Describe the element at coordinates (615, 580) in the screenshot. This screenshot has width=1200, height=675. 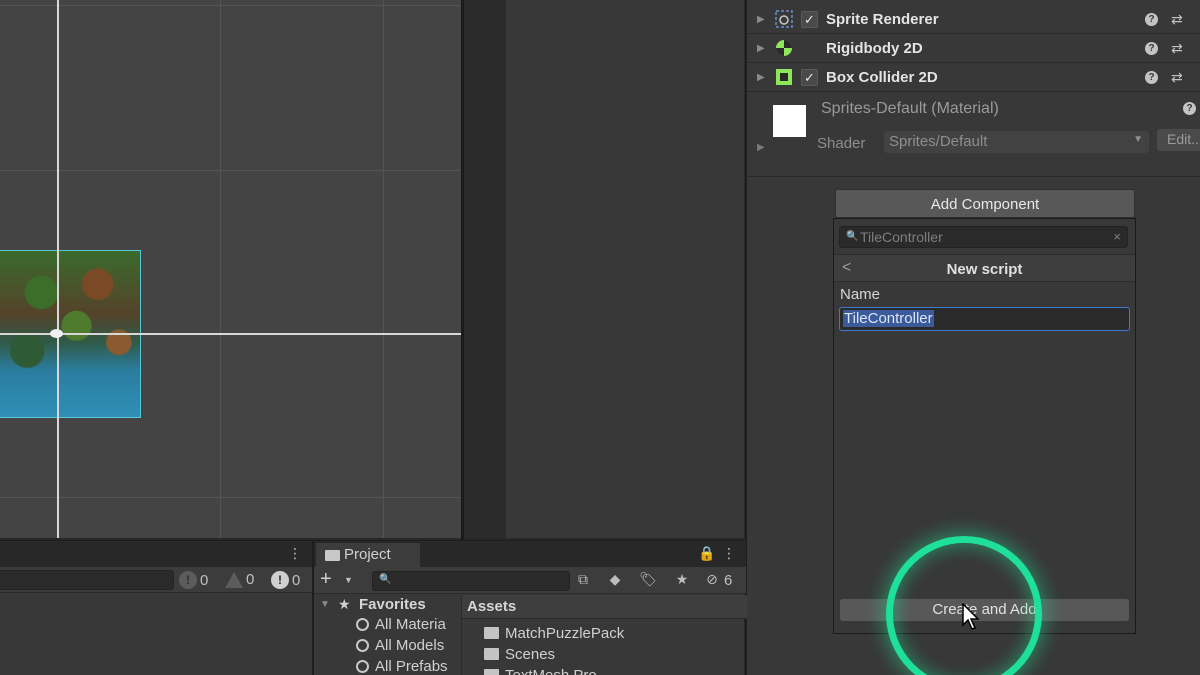
I see `filter-by-type-icon: ◆` at that location.